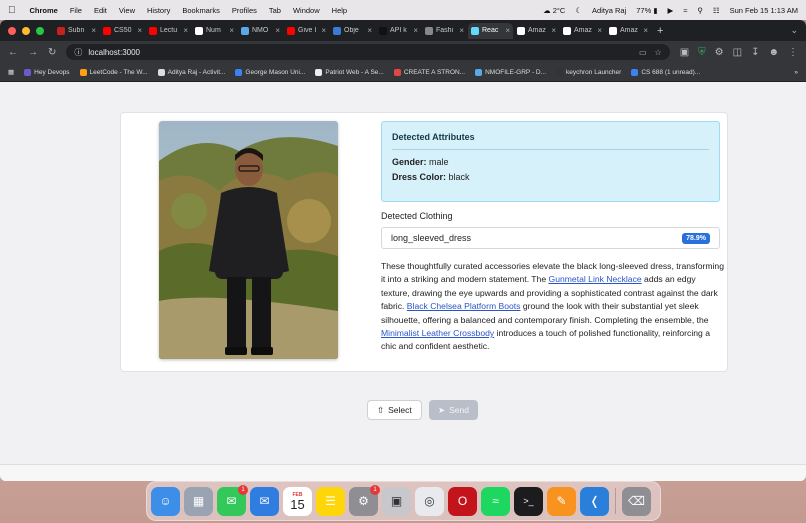 This screenshot has height=523, width=806. I want to click on browser-tab: API k ×, so click(398, 31).